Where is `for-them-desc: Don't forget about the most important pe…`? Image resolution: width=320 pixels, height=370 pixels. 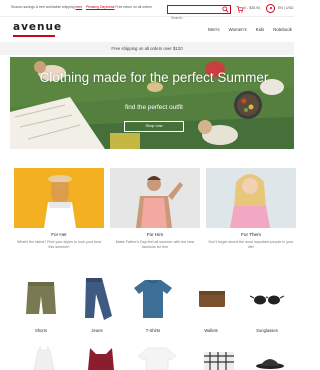 for-them-desc: Don't forget about the most important pe… is located at coordinates (251, 244).